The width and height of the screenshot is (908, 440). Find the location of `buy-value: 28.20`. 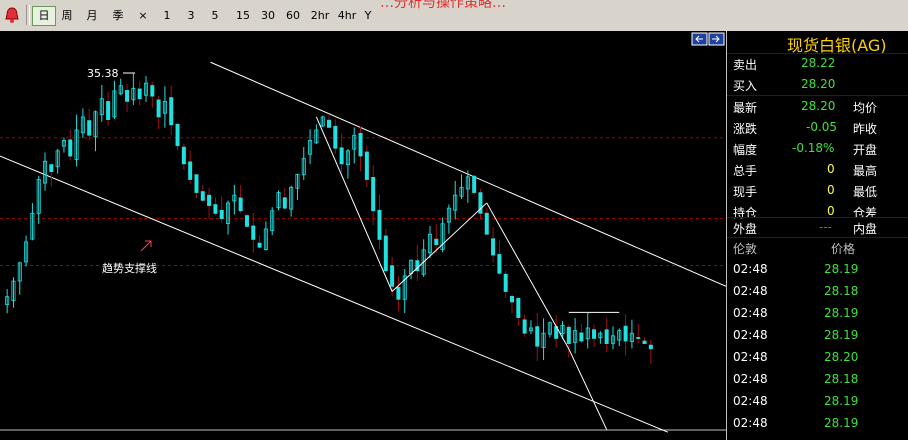

buy-value: 28.20 is located at coordinates (818, 84).